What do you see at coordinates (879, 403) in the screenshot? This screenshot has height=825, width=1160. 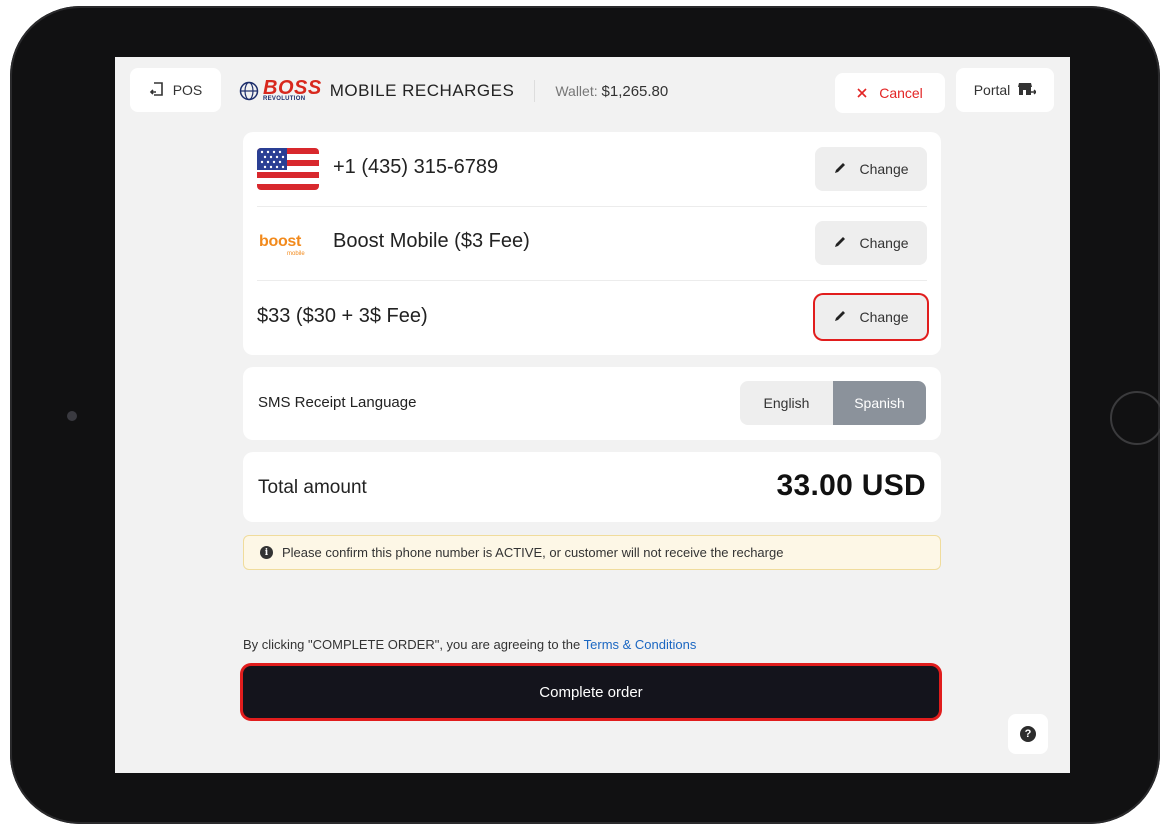 I see `language-option-spanish: Spanish` at bounding box center [879, 403].